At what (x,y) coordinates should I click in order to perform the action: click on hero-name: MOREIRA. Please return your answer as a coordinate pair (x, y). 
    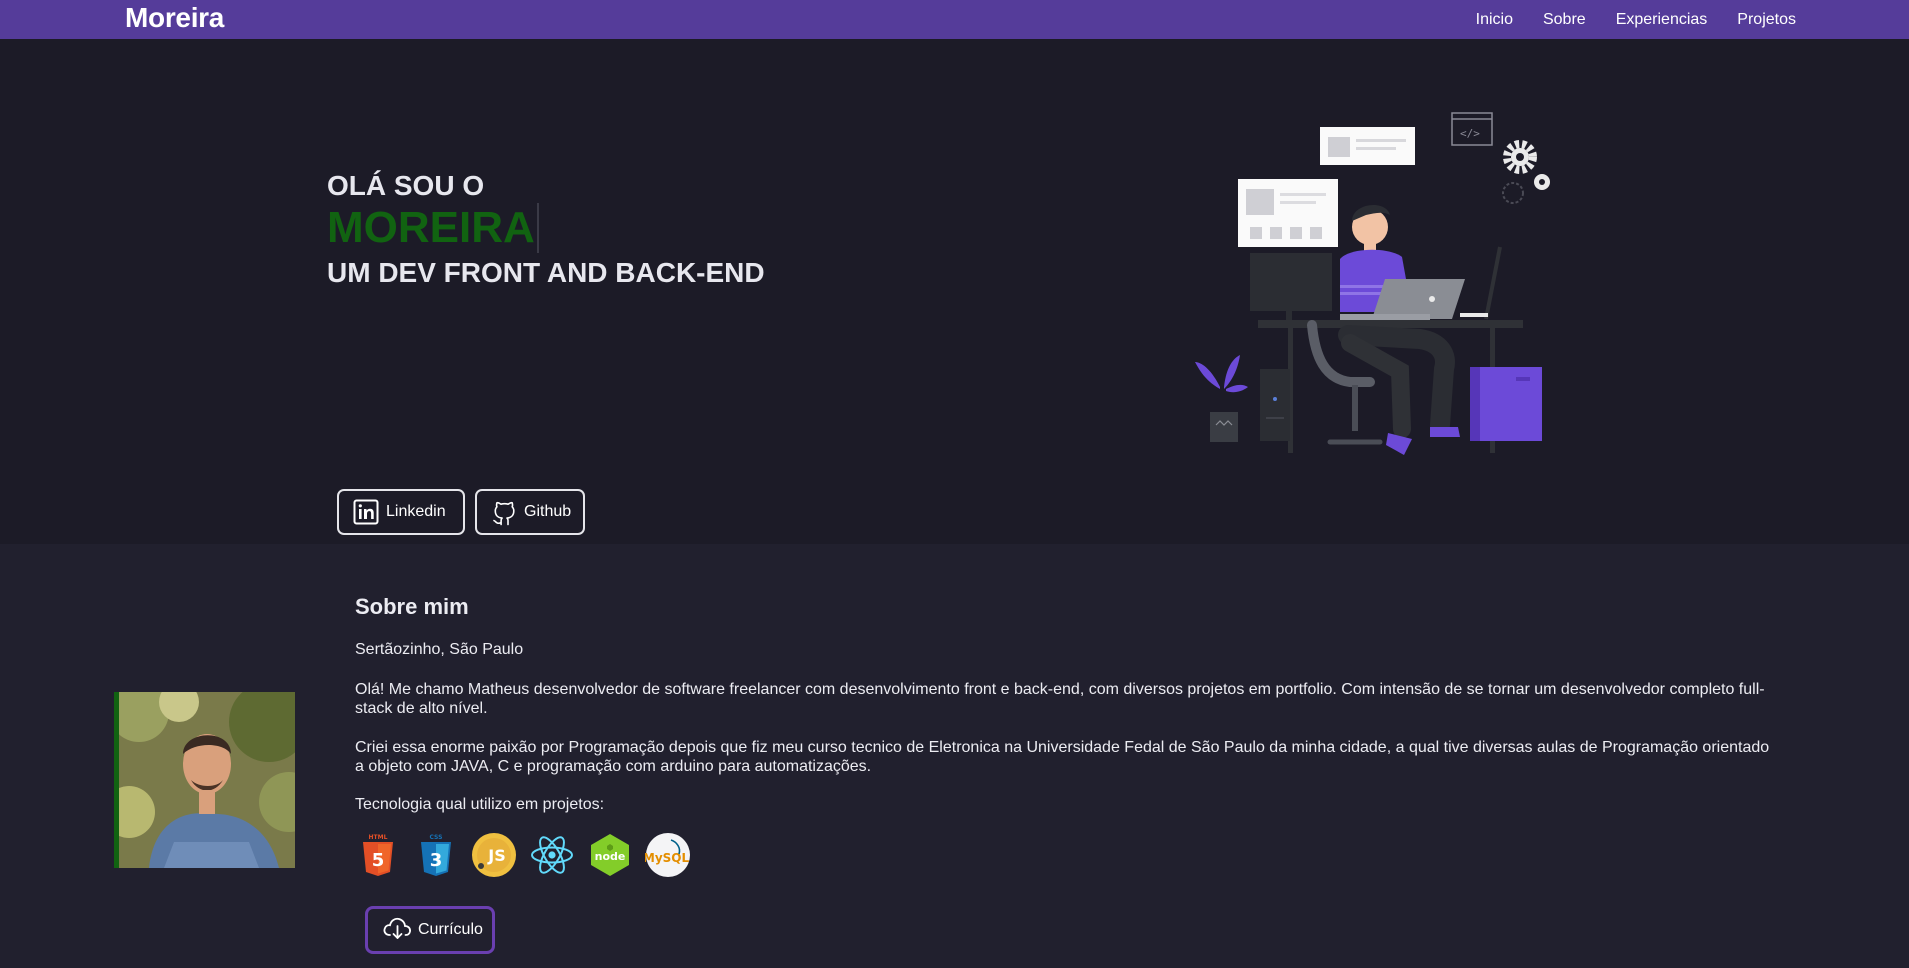
    Looking at the image, I should click on (433, 228).